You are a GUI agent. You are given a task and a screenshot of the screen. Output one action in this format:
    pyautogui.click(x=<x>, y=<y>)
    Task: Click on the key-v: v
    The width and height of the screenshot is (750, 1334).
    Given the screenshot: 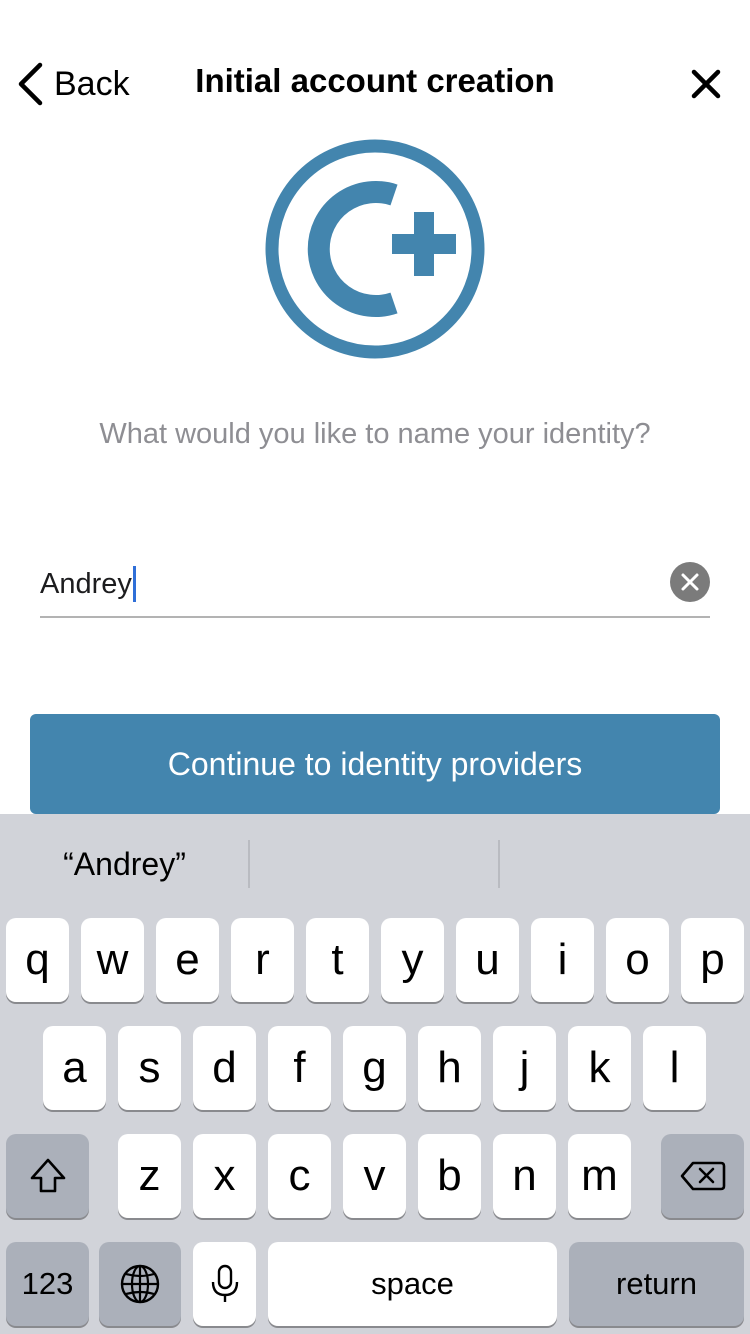 What is the action you would take?
    pyautogui.click(x=374, y=1176)
    